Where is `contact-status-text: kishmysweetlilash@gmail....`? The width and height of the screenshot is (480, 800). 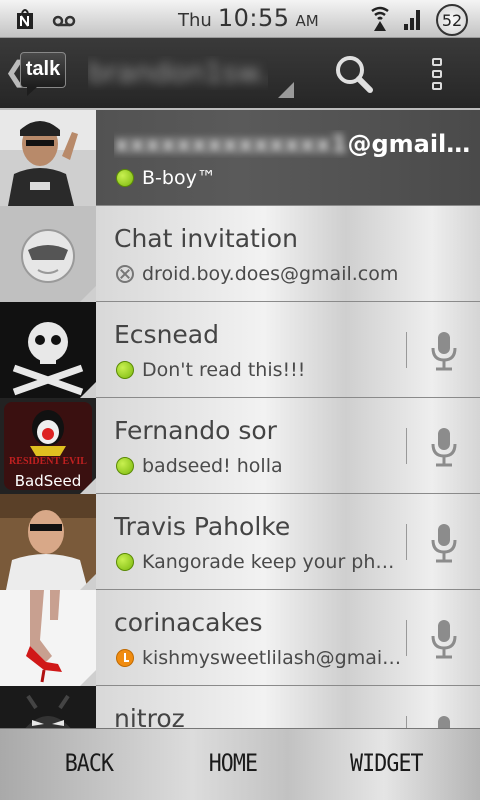
contact-status-text: kishmysweetlilash@gmail.... is located at coordinates (274, 658).